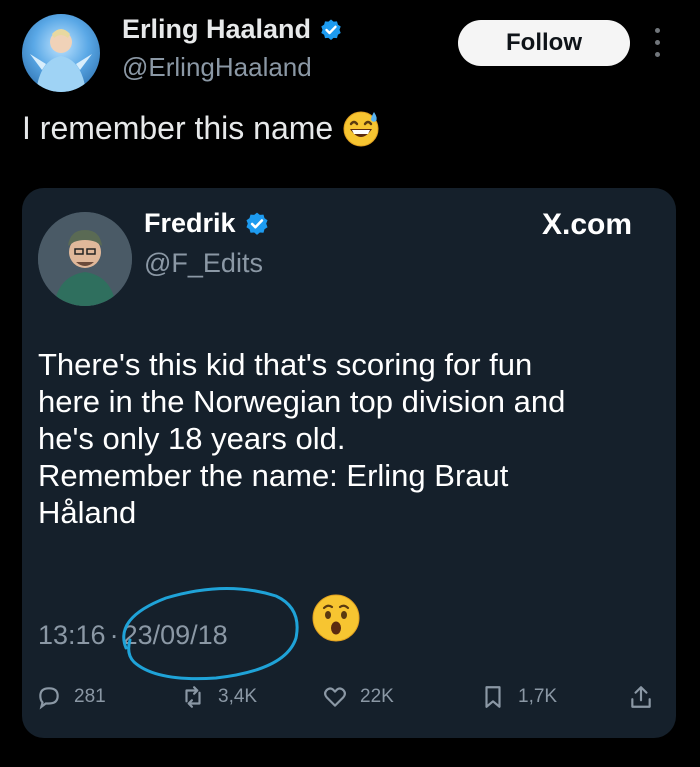  What do you see at coordinates (335, 697) in the screenshot?
I see `like-icon` at bounding box center [335, 697].